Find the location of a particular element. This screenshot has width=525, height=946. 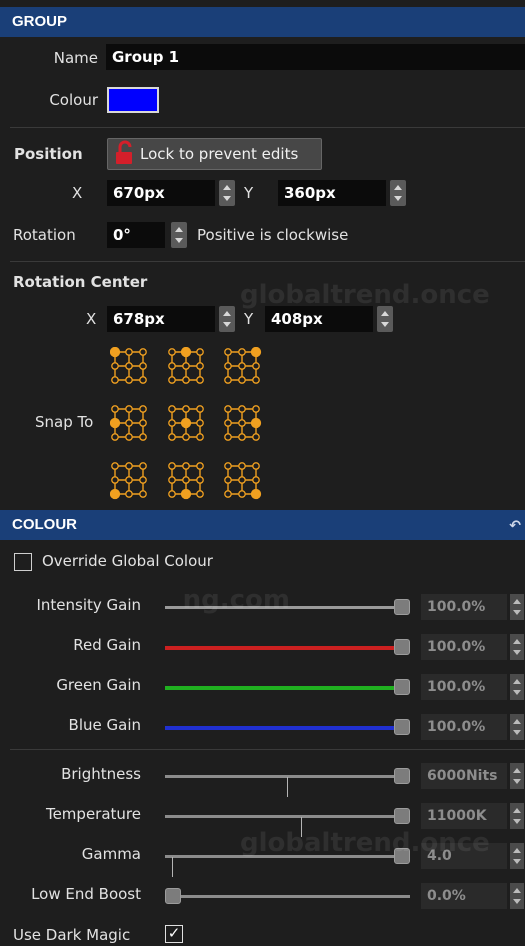

position-title: Position is located at coordinates (48, 154).